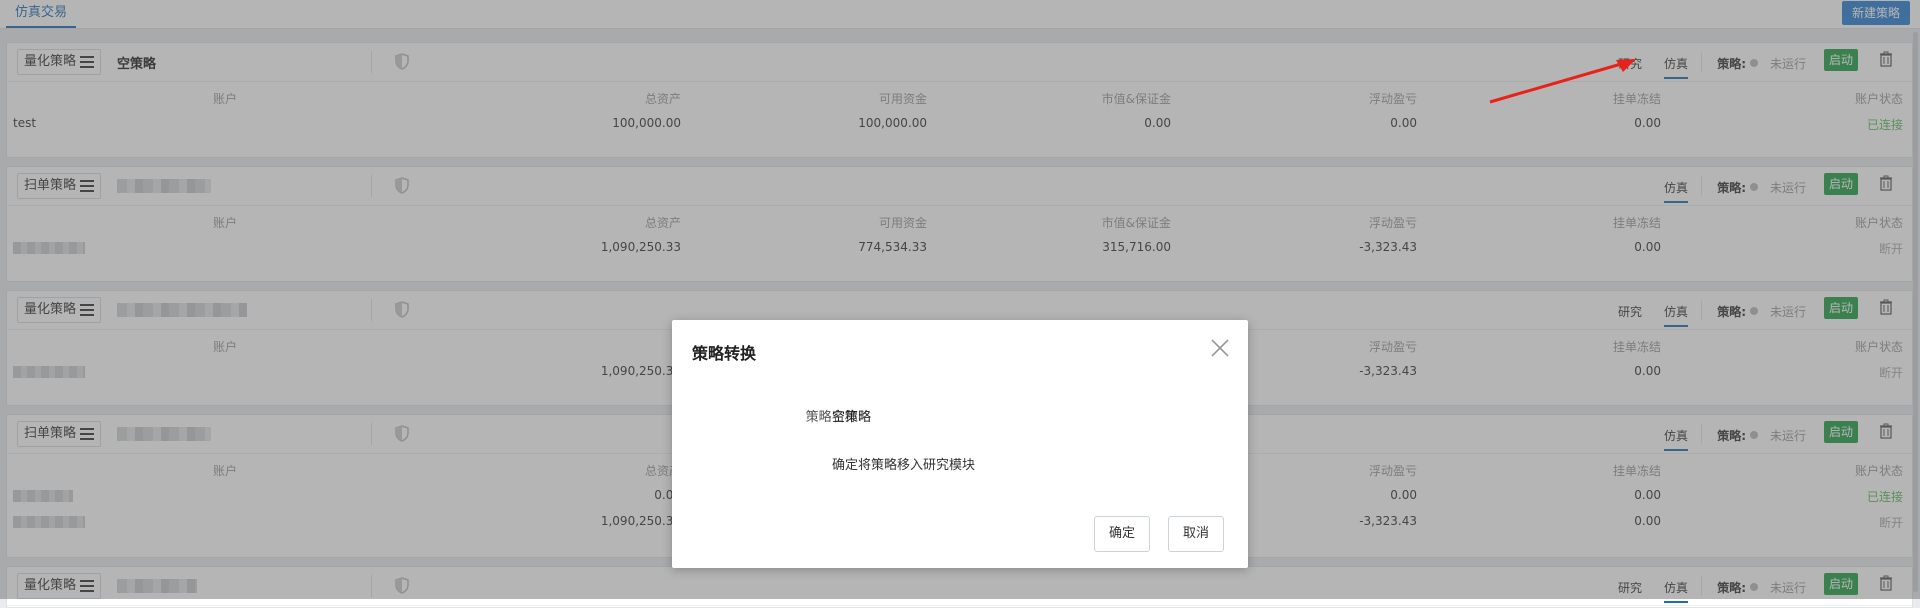 This screenshot has width=1920, height=608. I want to click on confirm-button: 确定, so click(1122, 534).